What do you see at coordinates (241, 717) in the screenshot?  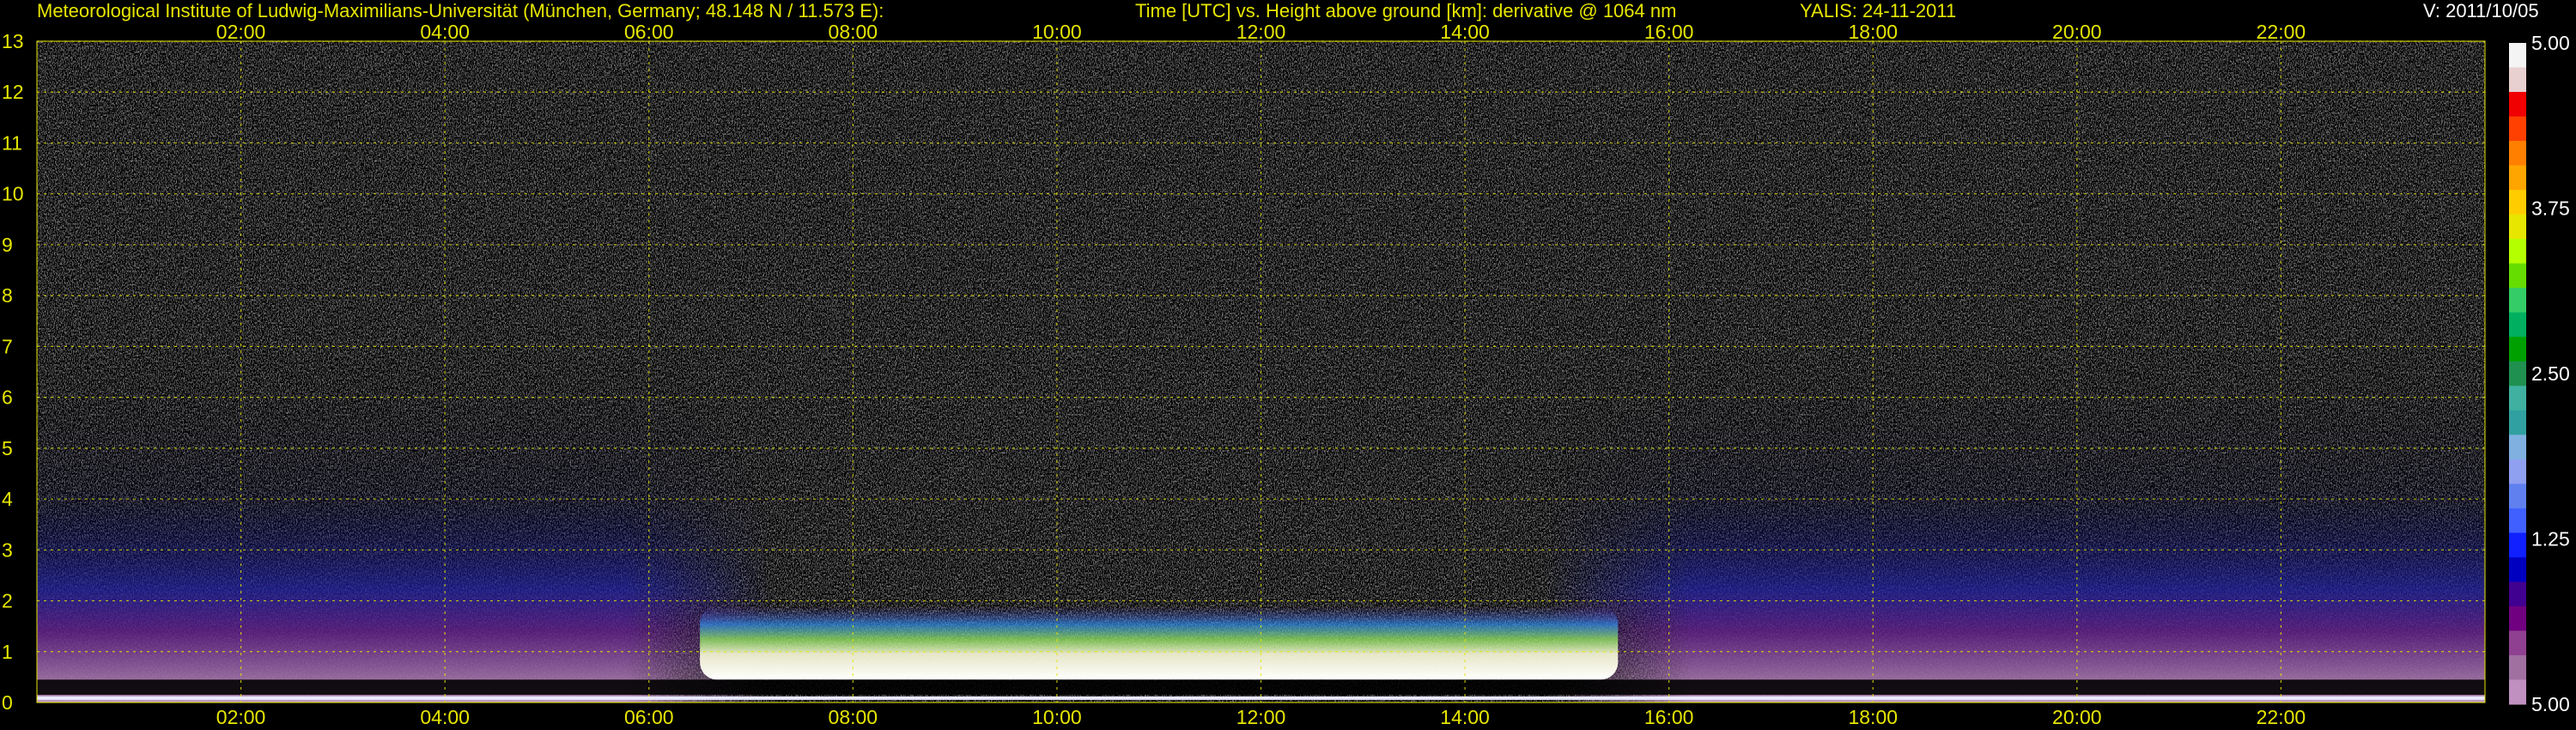 I see `x-tick-label-bottom: 02:00` at bounding box center [241, 717].